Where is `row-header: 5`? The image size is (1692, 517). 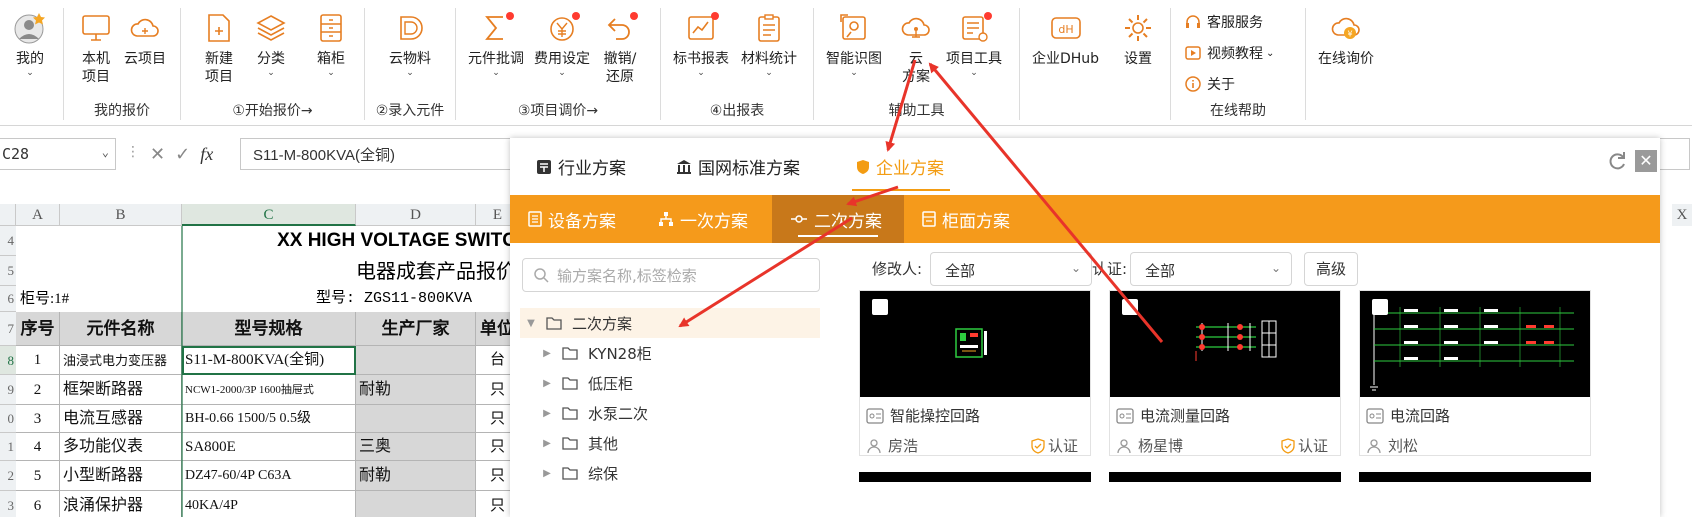
row-header: 5 is located at coordinates (8, 271).